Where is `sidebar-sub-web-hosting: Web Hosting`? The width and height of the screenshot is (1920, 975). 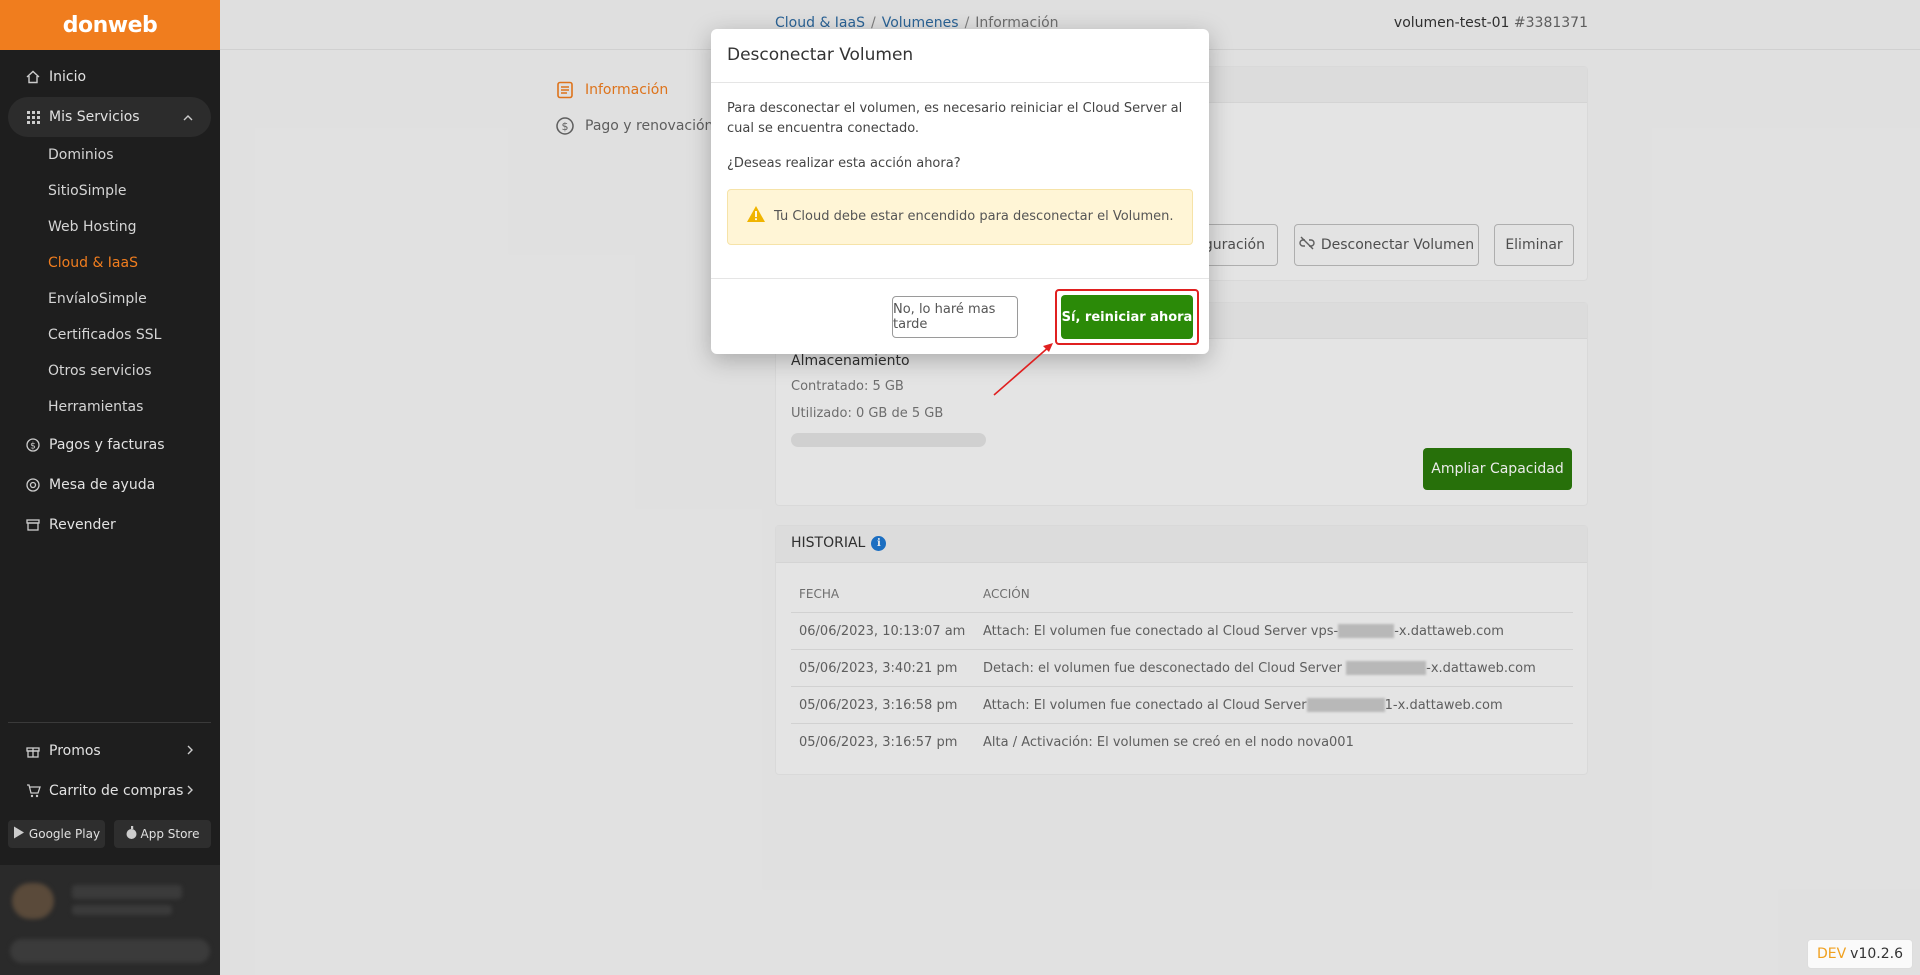
sidebar-sub-web-hosting: Web Hosting is located at coordinates (92, 227).